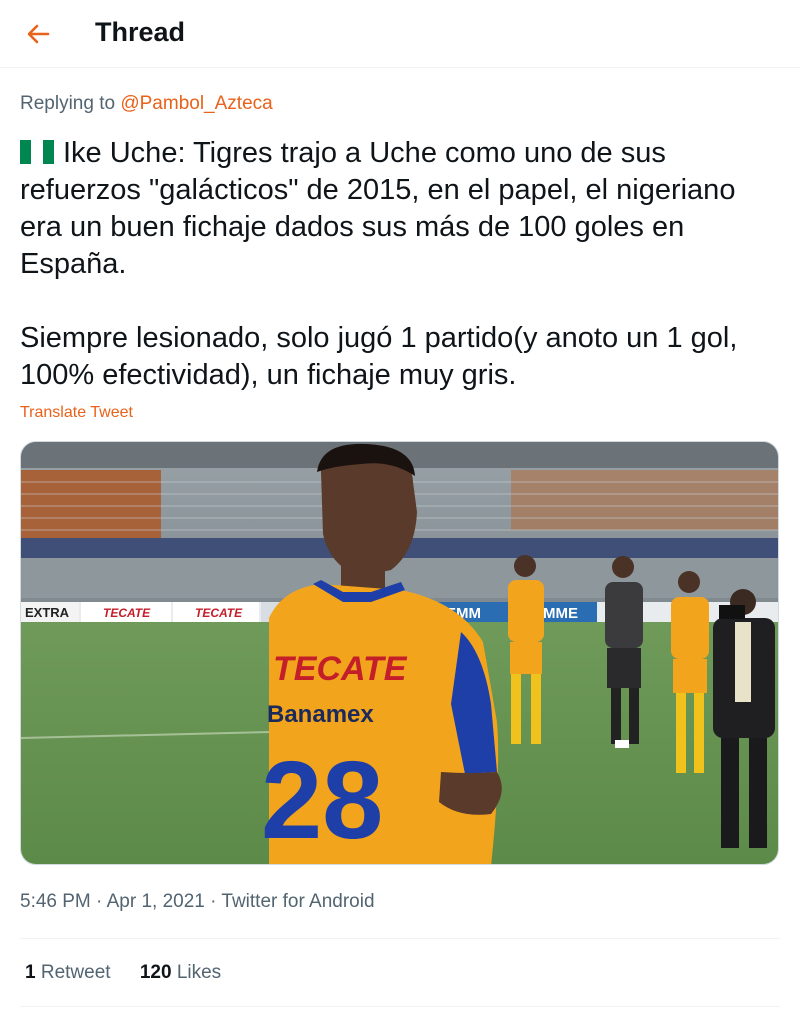 The width and height of the screenshot is (800, 1009). What do you see at coordinates (76, 413) in the screenshot?
I see `translate-tweet-link: Translate Tweet` at bounding box center [76, 413].